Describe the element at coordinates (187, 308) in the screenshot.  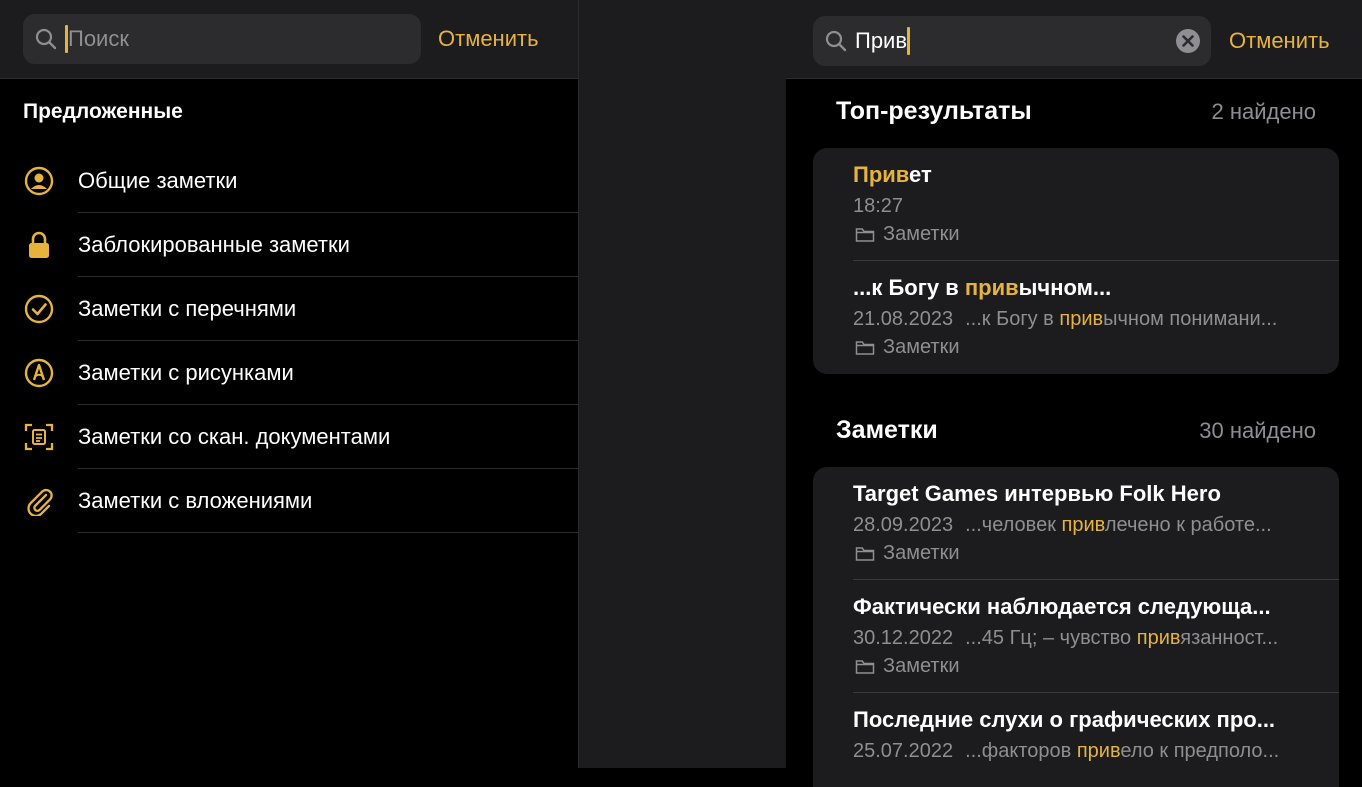
I see `suggestion-label: Заметки с перечнями` at that location.